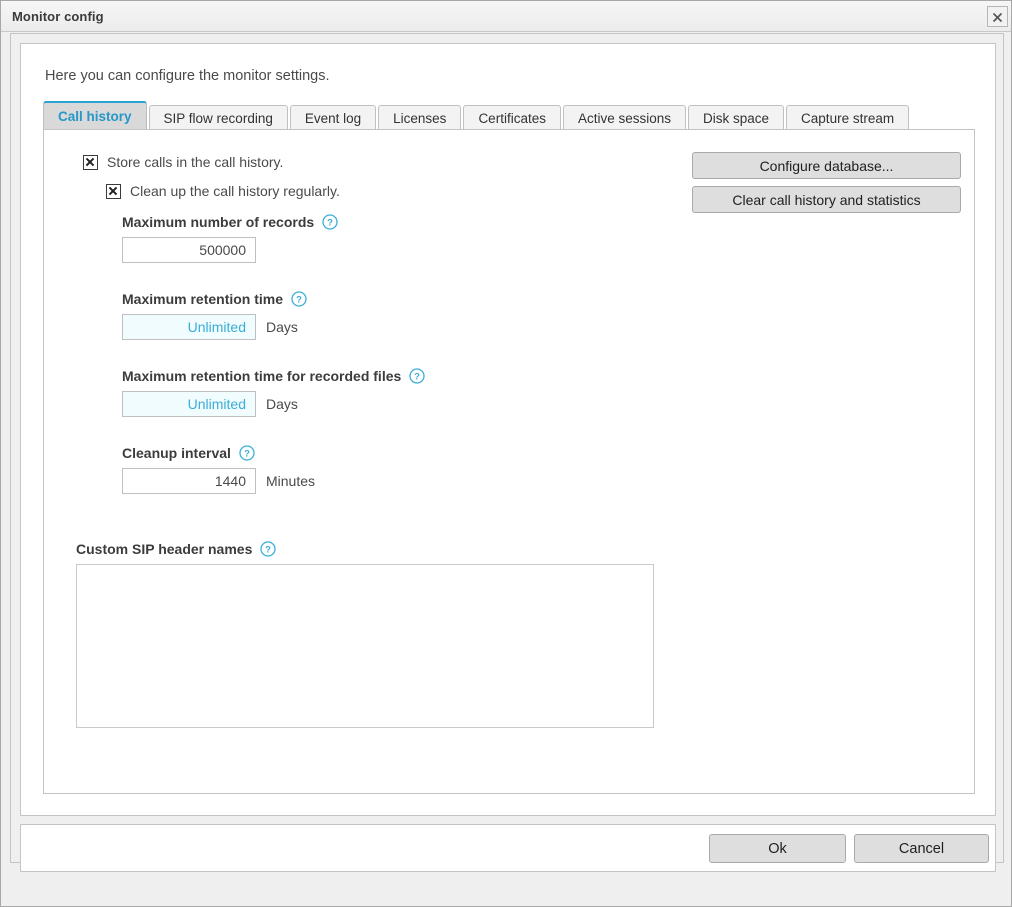 The width and height of the screenshot is (1012, 907). I want to click on tab-event-log: Event log, so click(333, 118).